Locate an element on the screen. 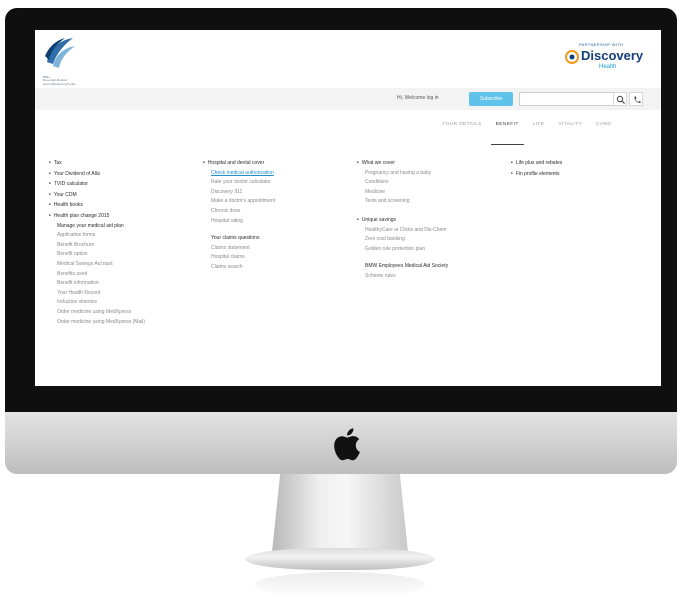  search-icon is located at coordinates (621, 100).